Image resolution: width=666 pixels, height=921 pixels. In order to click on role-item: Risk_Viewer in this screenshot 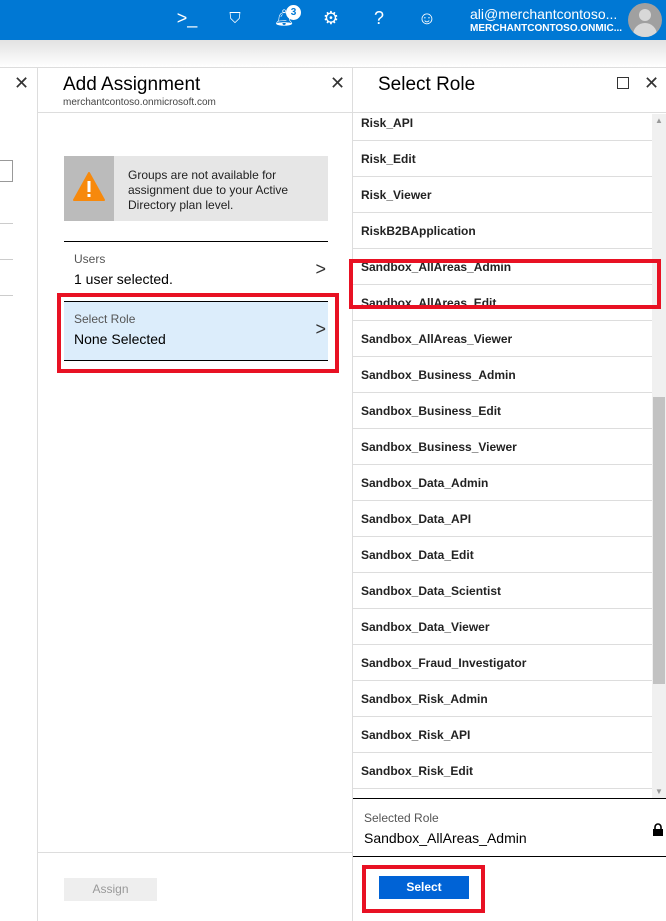, I will do `click(502, 195)`.